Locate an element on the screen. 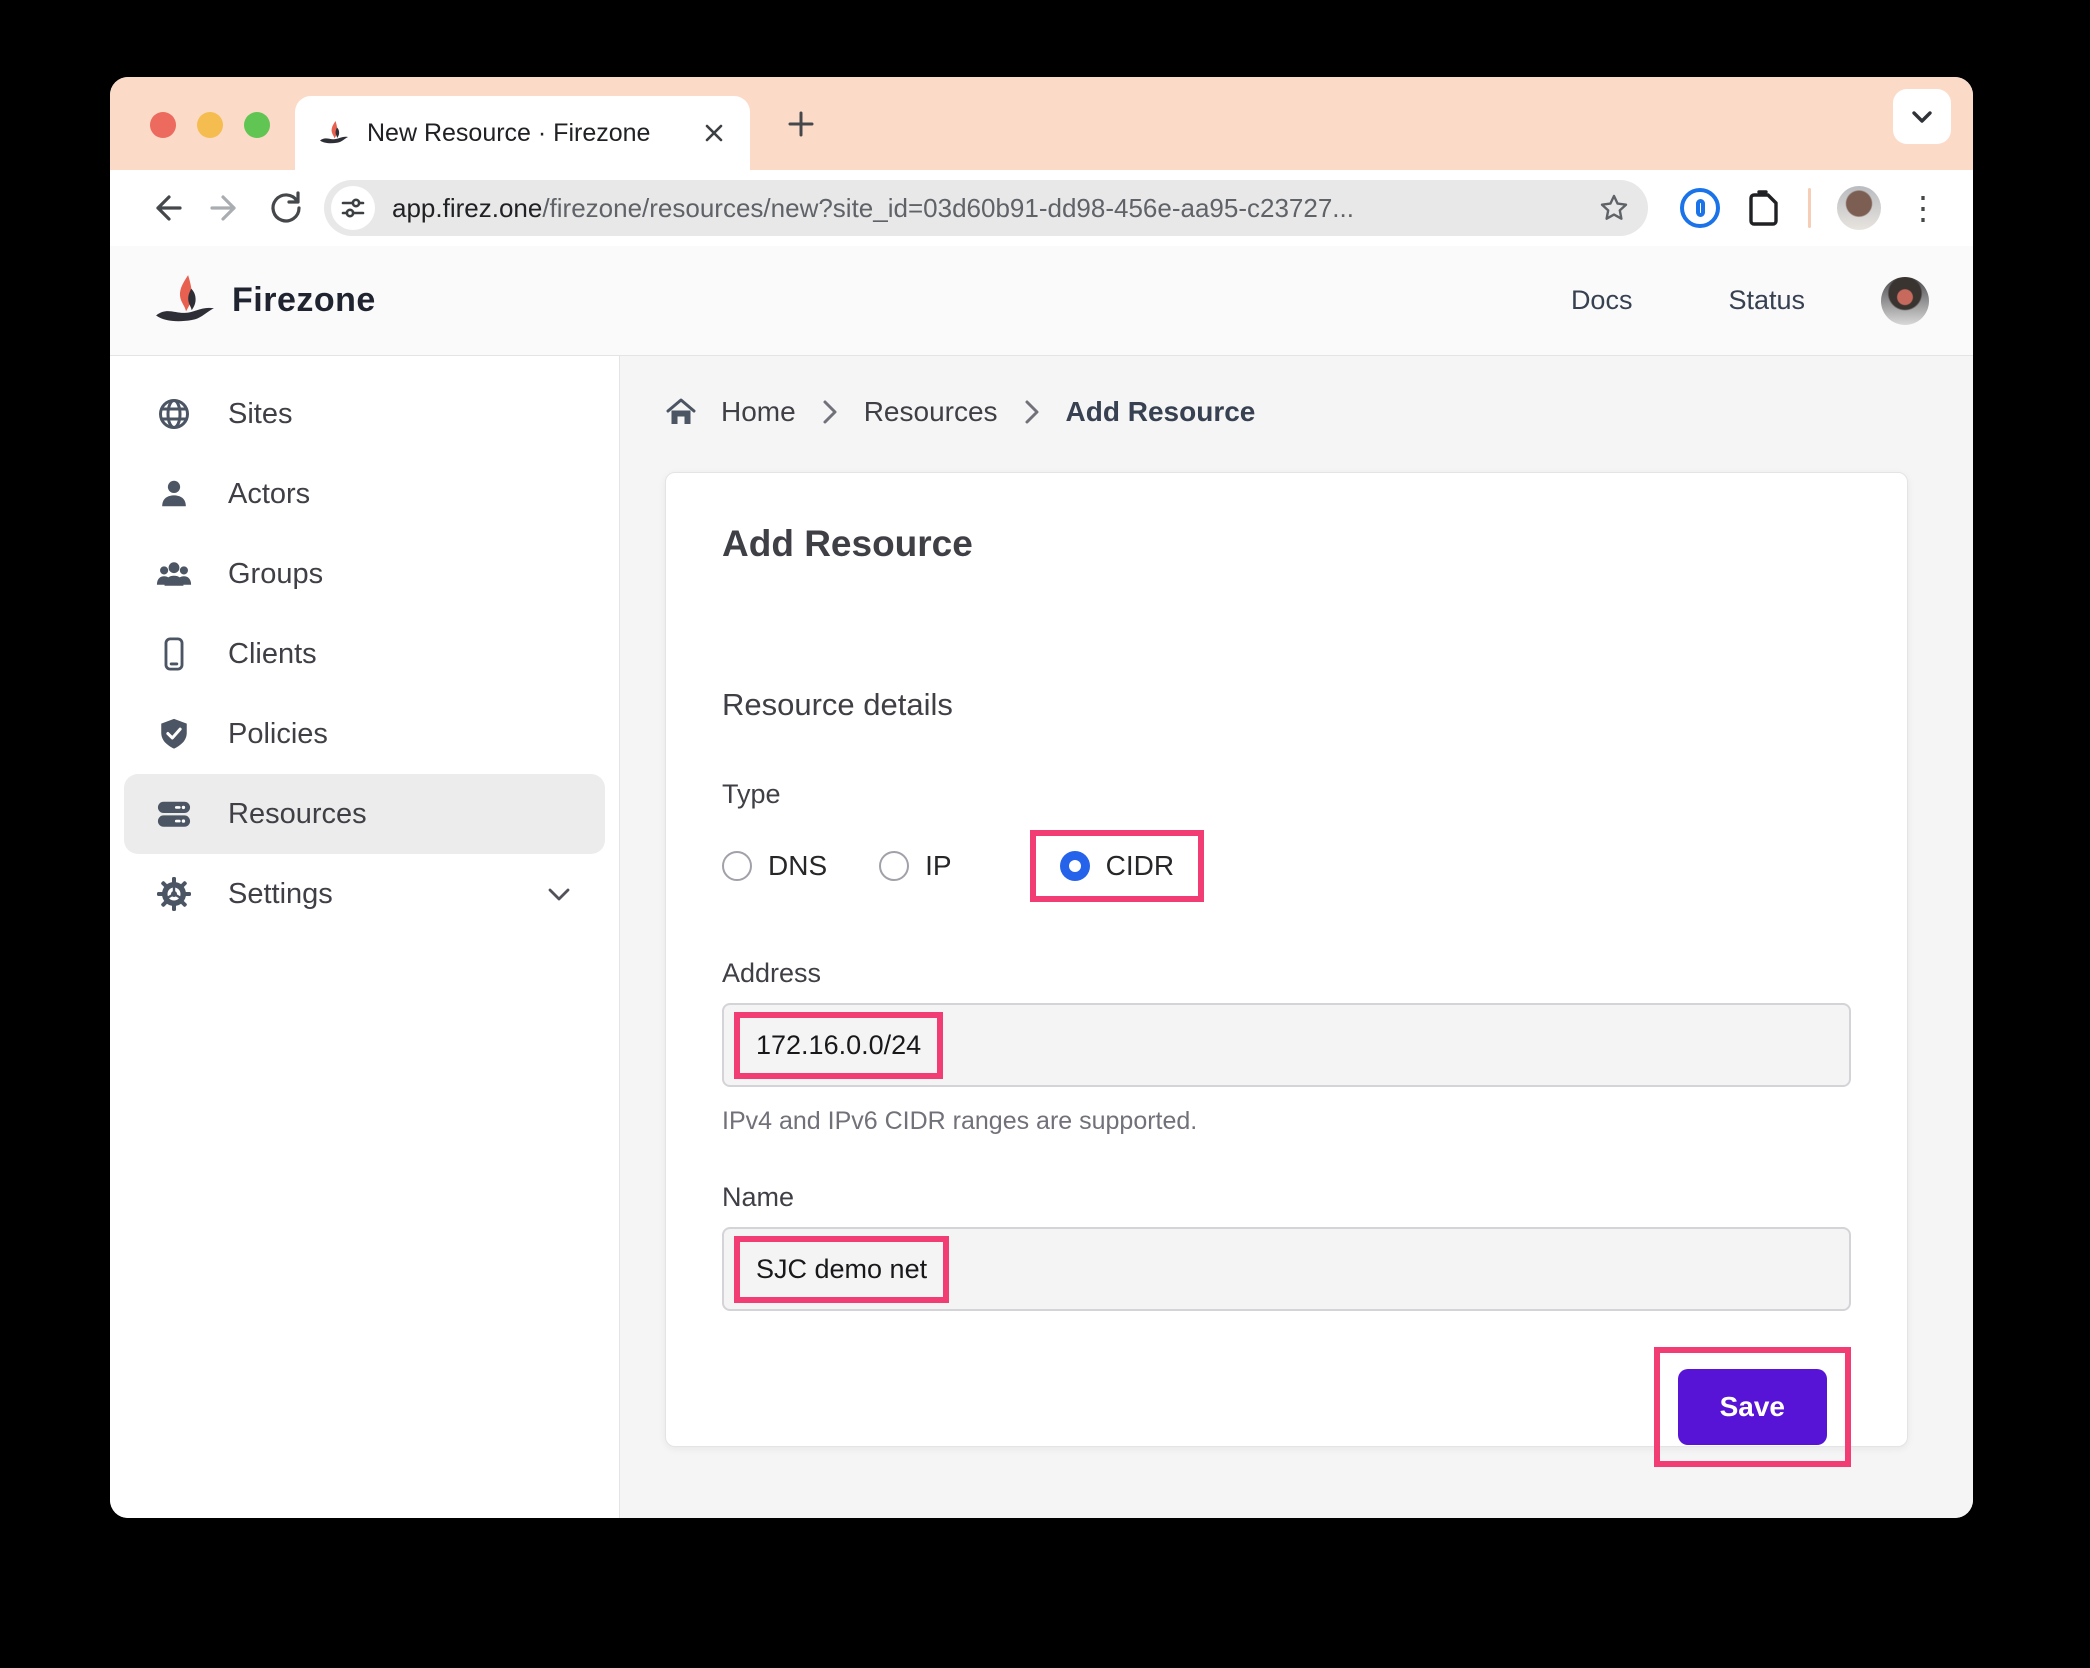 The height and width of the screenshot is (1668, 2090). firezone-brand: Firezone is located at coordinates (265, 301).